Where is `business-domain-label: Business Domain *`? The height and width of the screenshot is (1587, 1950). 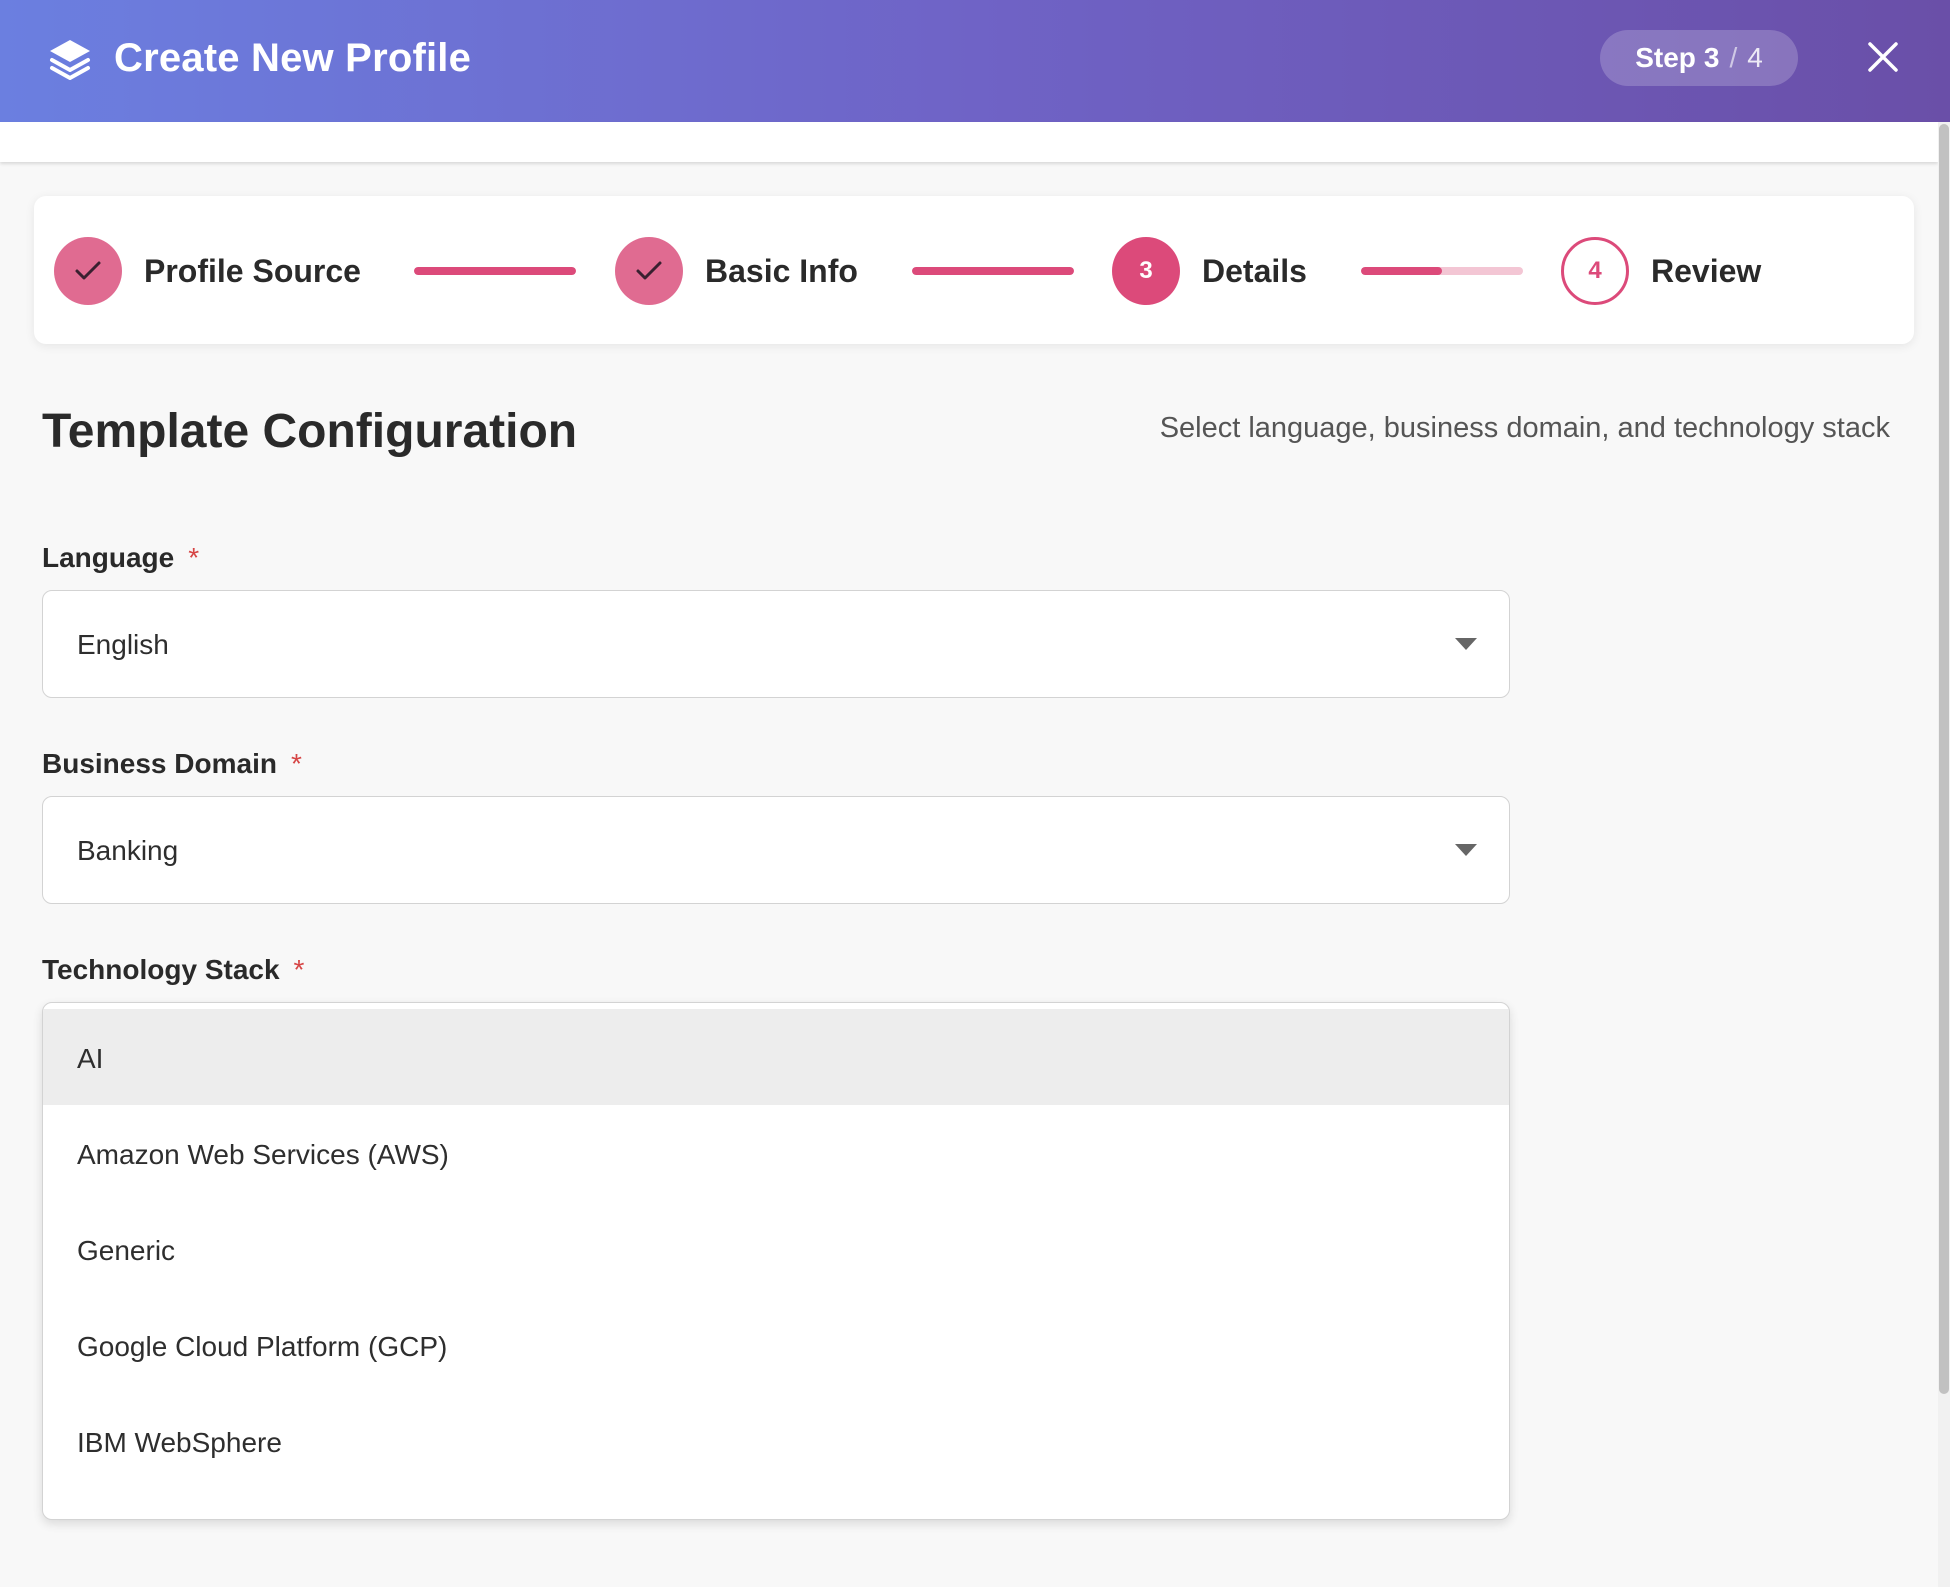
business-domain-label: Business Domain * is located at coordinates (172, 764).